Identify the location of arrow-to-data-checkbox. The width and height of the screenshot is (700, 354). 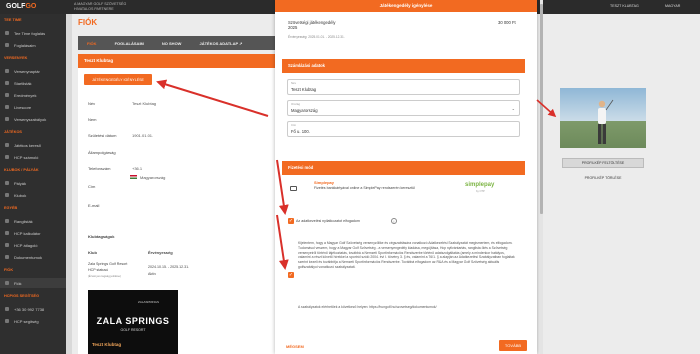
(282, 242).